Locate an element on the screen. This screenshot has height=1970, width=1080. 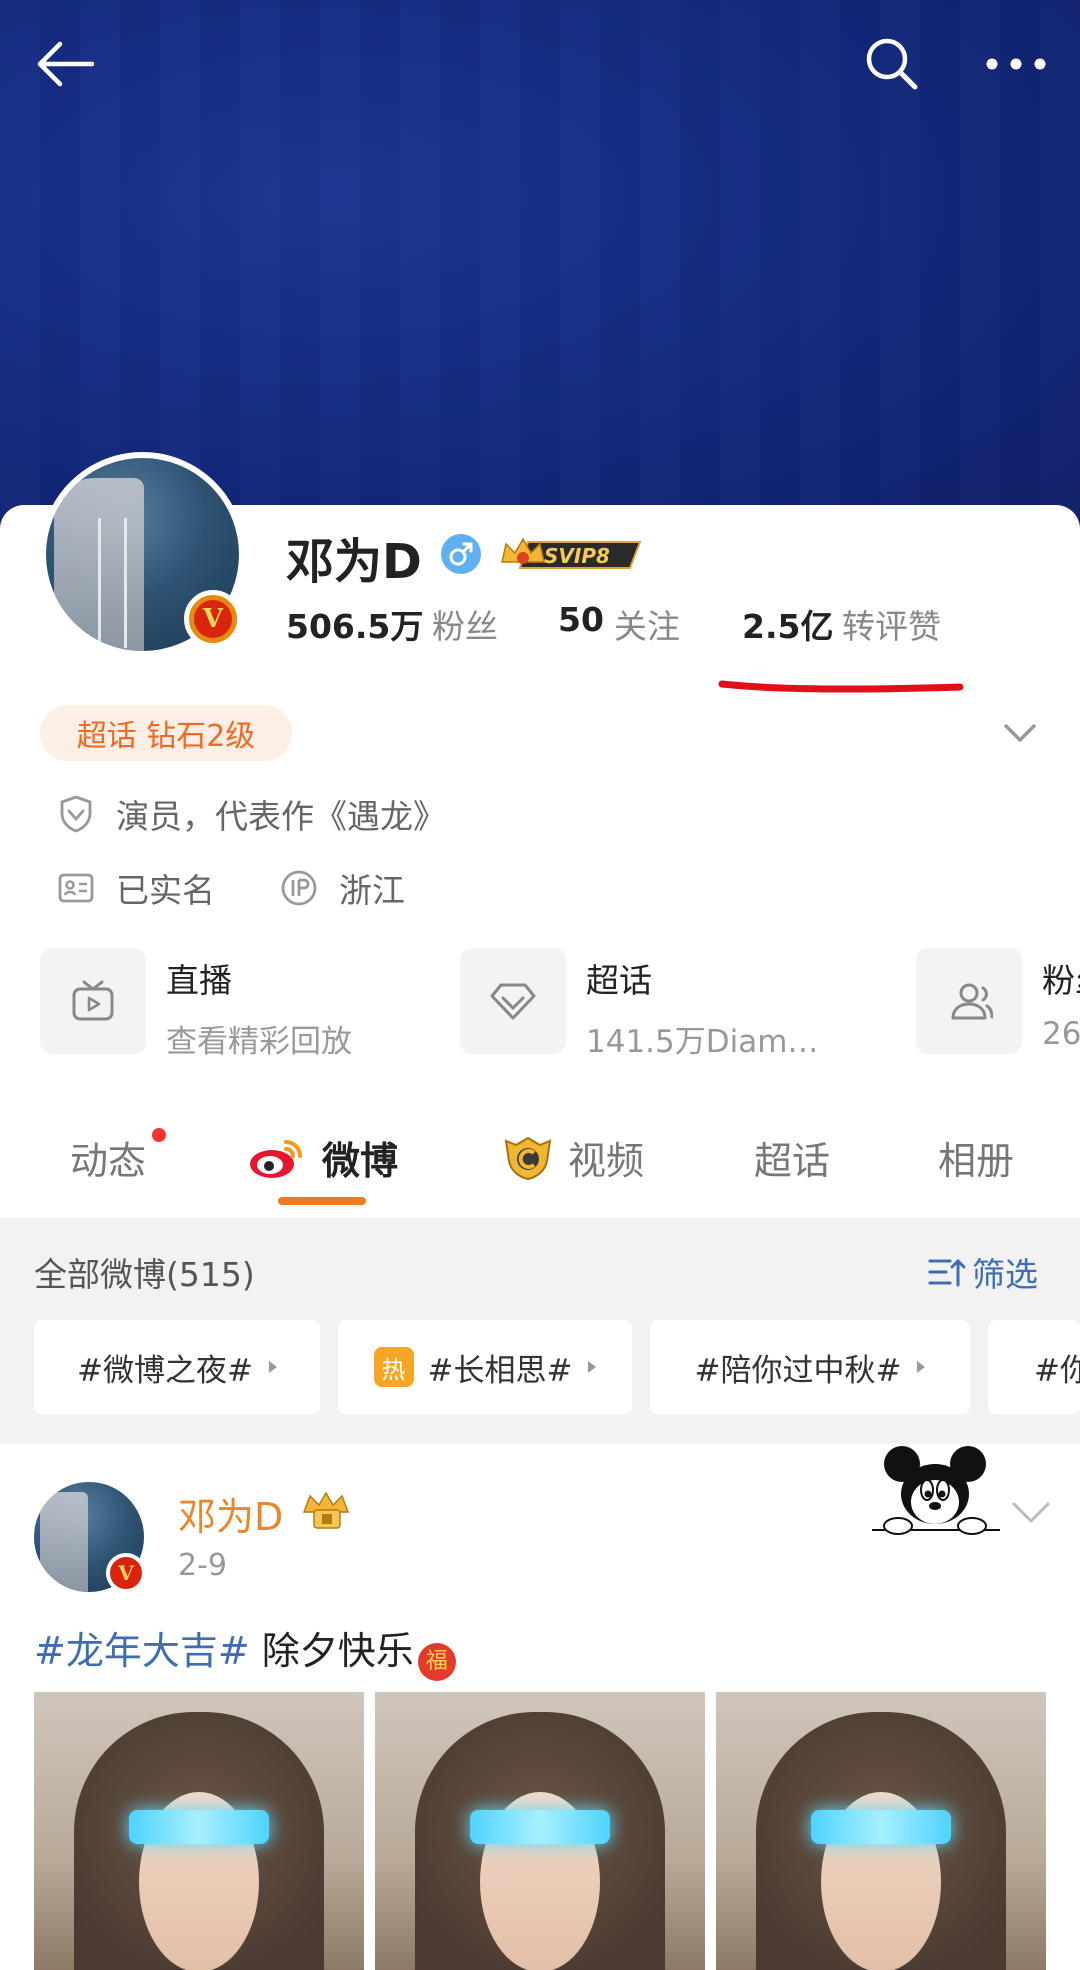
followers-count: 506.5万 is located at coordinates (354, 624).